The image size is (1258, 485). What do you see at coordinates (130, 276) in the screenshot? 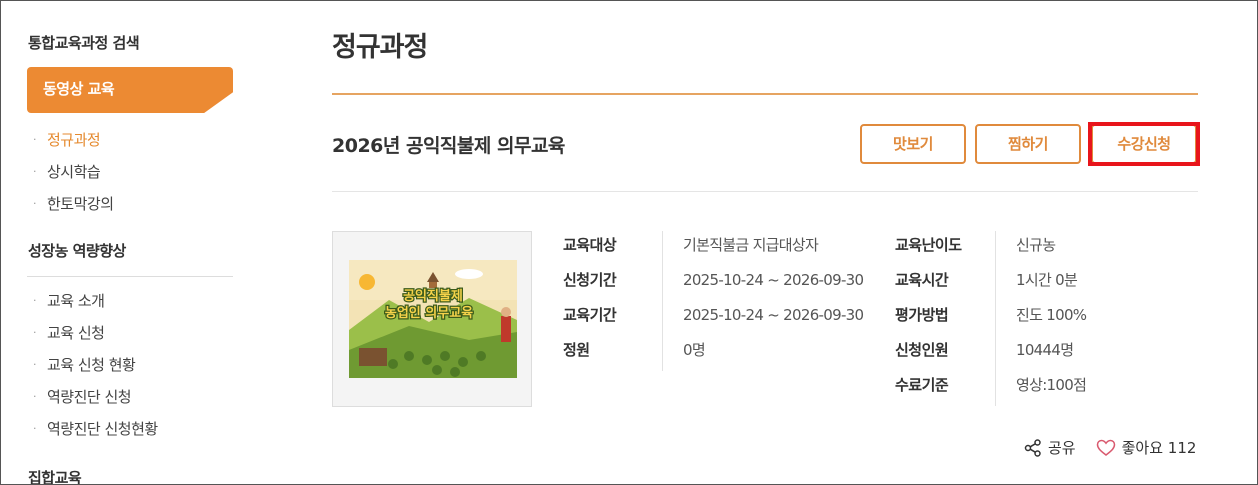
I see `sidebar-divider` at bounding box center [130, 276].